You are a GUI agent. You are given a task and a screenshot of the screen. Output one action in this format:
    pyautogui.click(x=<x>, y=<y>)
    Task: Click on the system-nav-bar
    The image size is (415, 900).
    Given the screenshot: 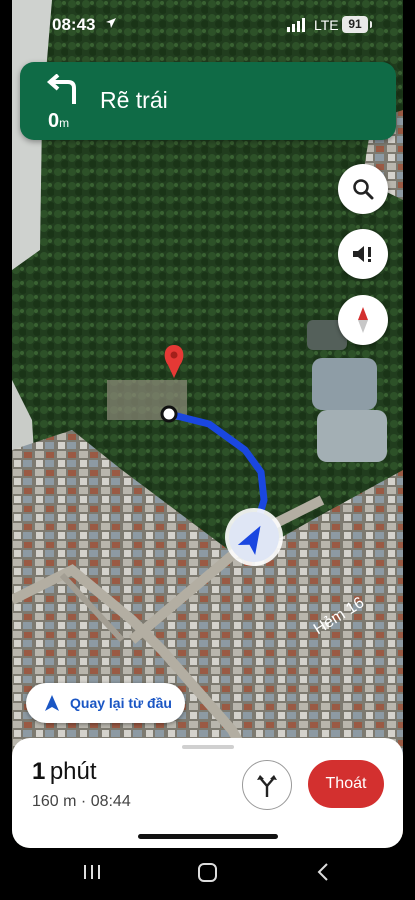 What is the action you would take?
    pyautogui.click(x=207, y=874)
    